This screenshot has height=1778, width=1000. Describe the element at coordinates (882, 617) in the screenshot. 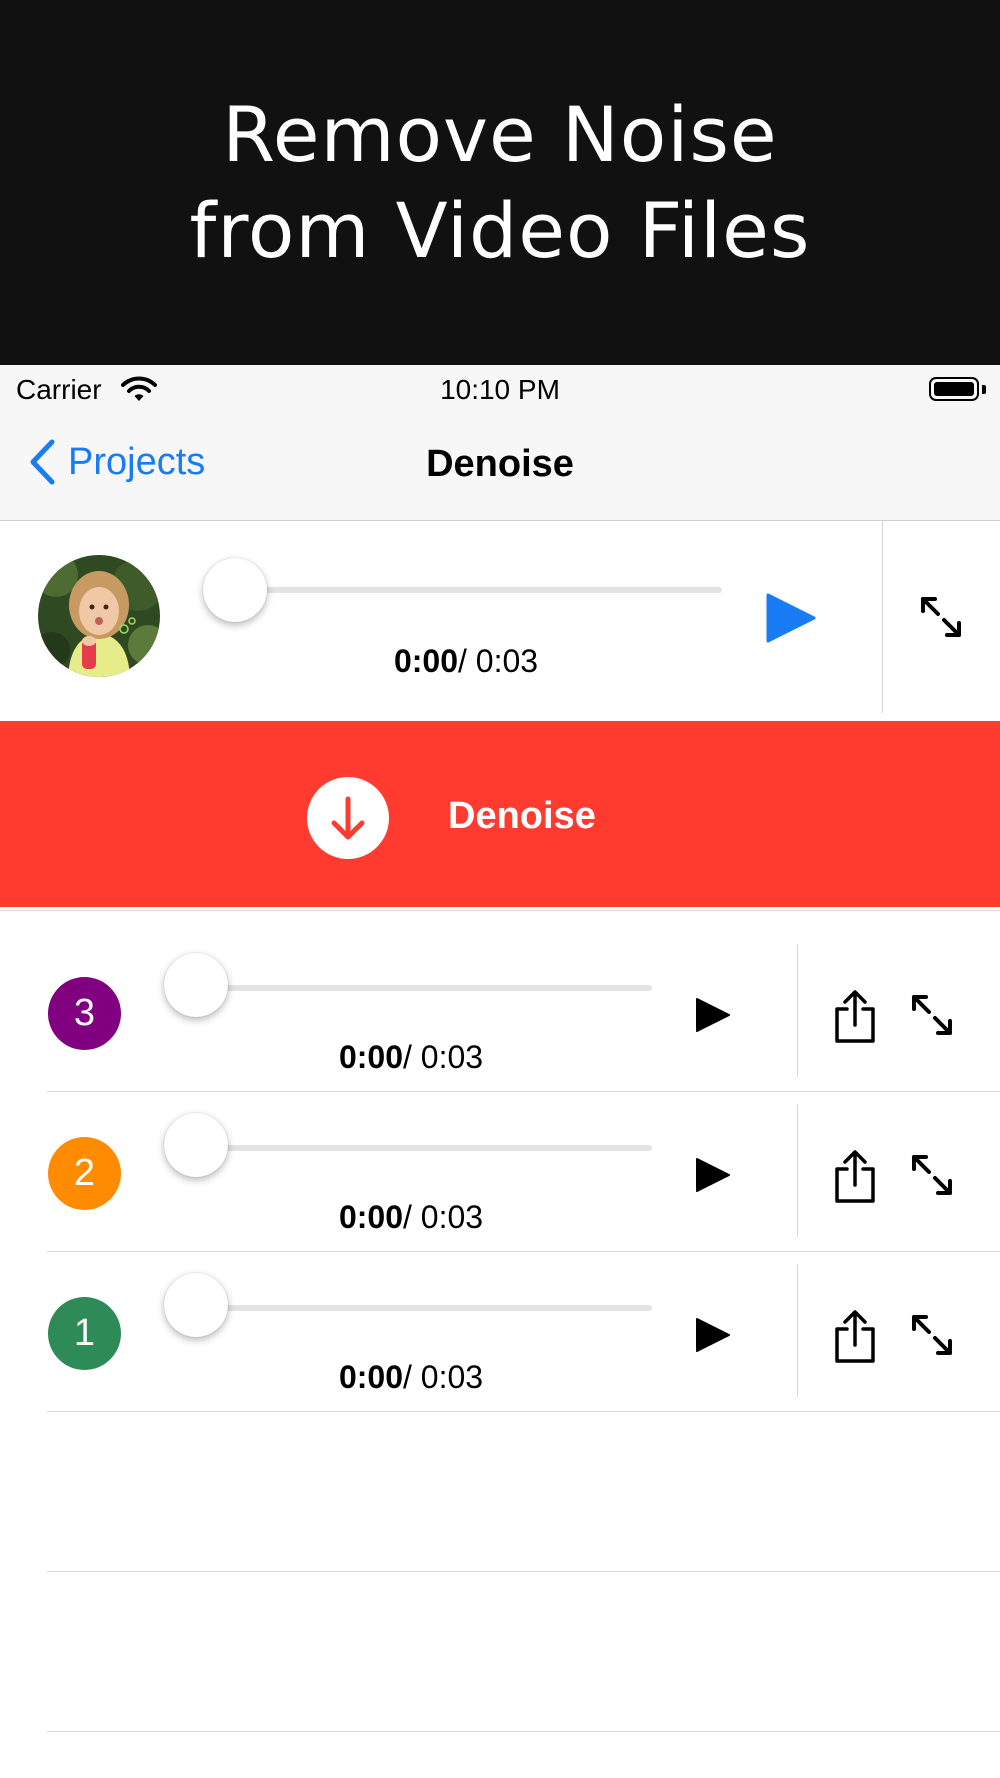

I see `source-divider` at that location.